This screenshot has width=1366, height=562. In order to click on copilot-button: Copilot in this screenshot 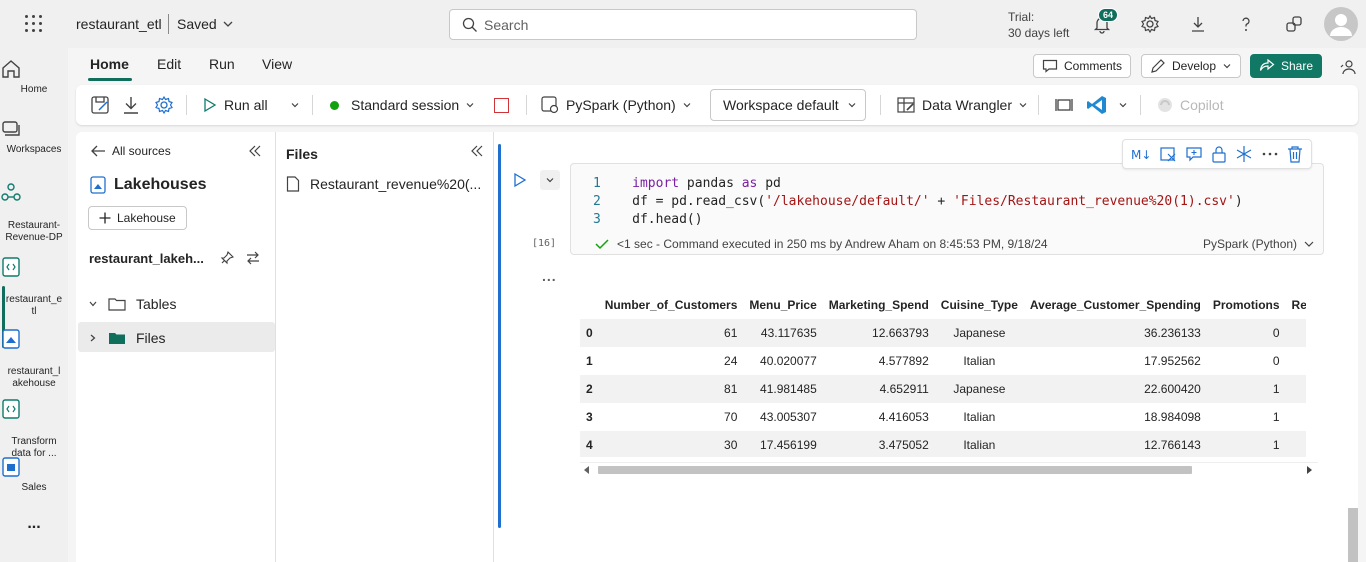, I will do `click(1190, 105)`.